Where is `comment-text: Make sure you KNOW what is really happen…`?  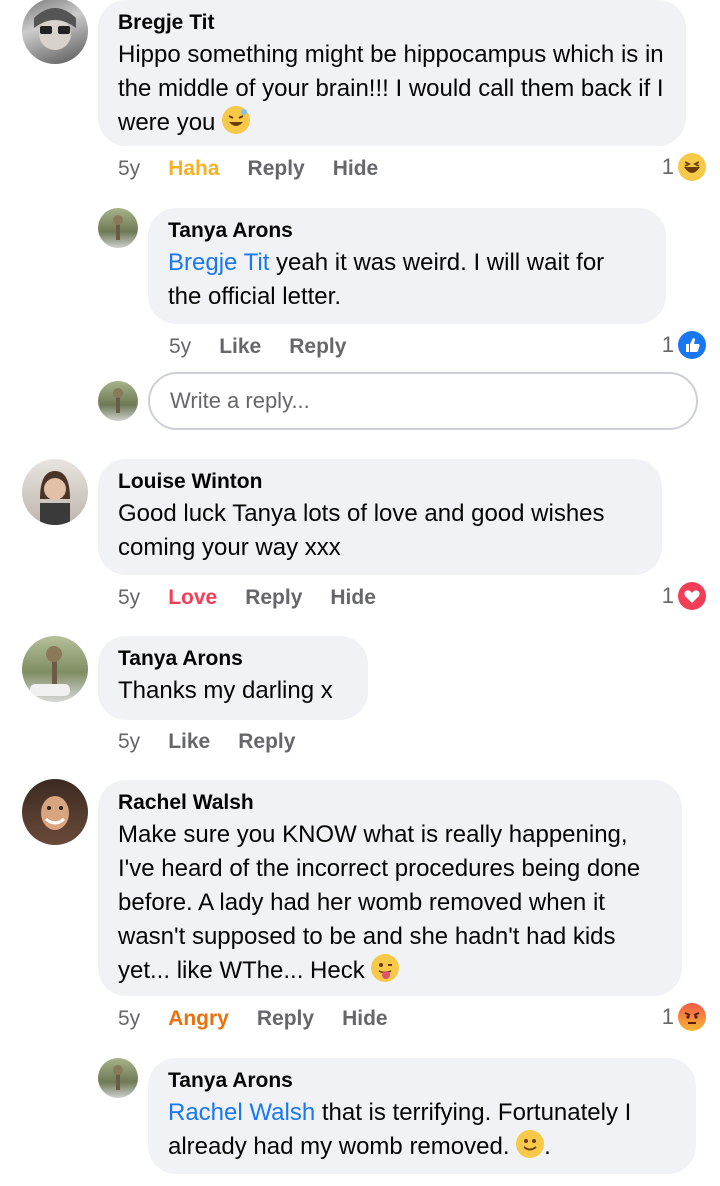 comment-text: Make sure you KNOW what is really happen… is located at coordinates (379, 902).